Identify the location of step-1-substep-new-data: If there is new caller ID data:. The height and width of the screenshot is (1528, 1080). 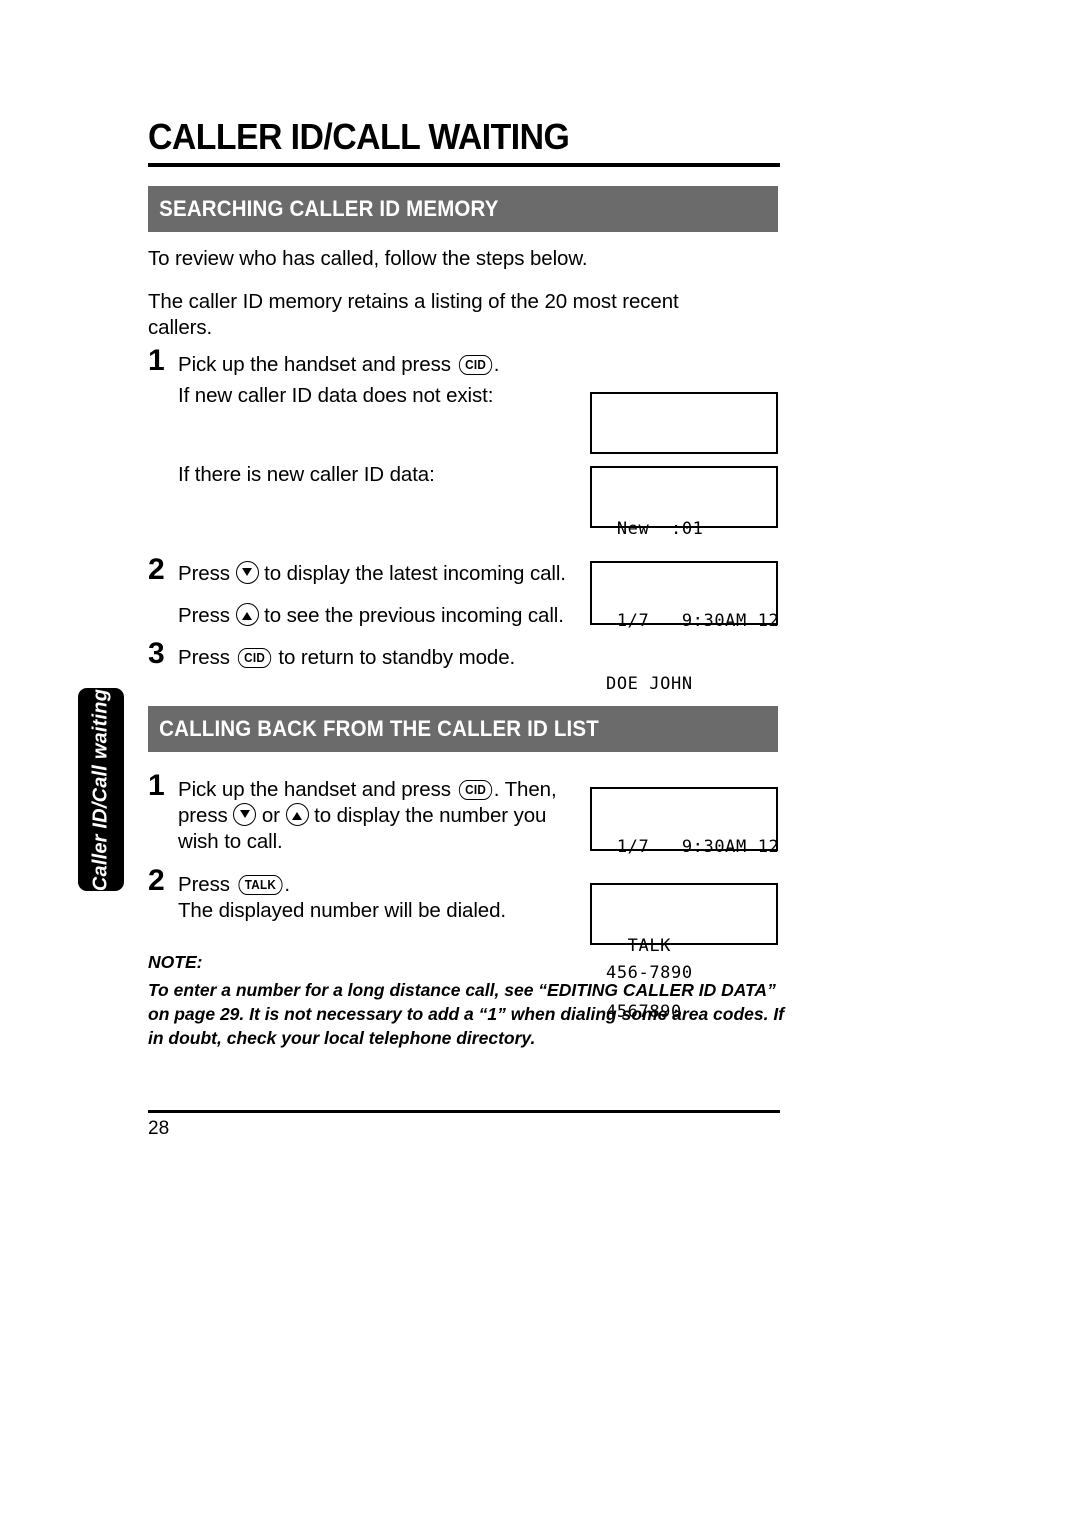
(306, 474).